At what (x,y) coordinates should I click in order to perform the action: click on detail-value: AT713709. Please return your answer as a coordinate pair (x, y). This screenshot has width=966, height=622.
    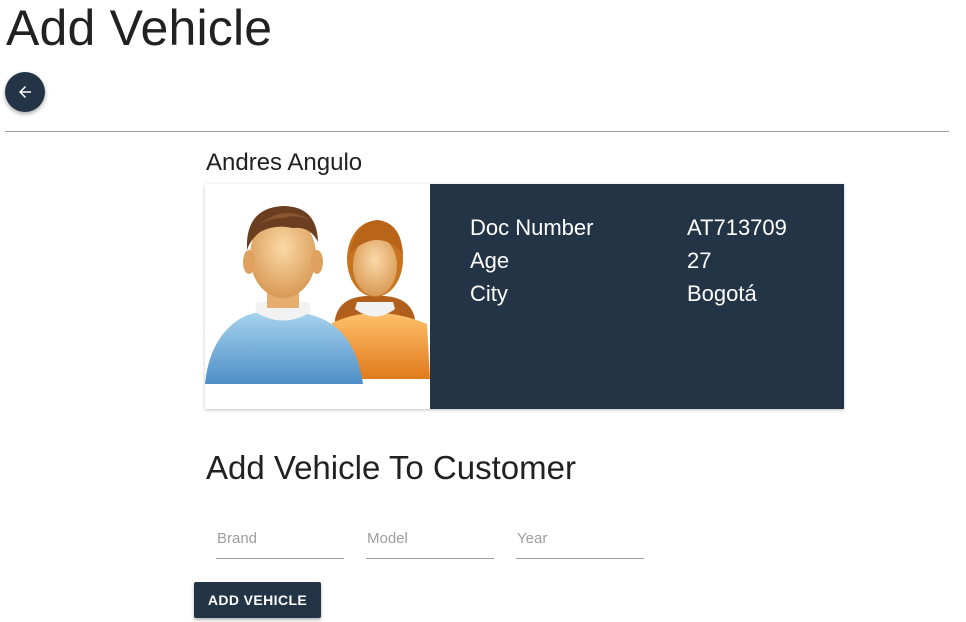
    Looking at the image, I should click on (737, 227).